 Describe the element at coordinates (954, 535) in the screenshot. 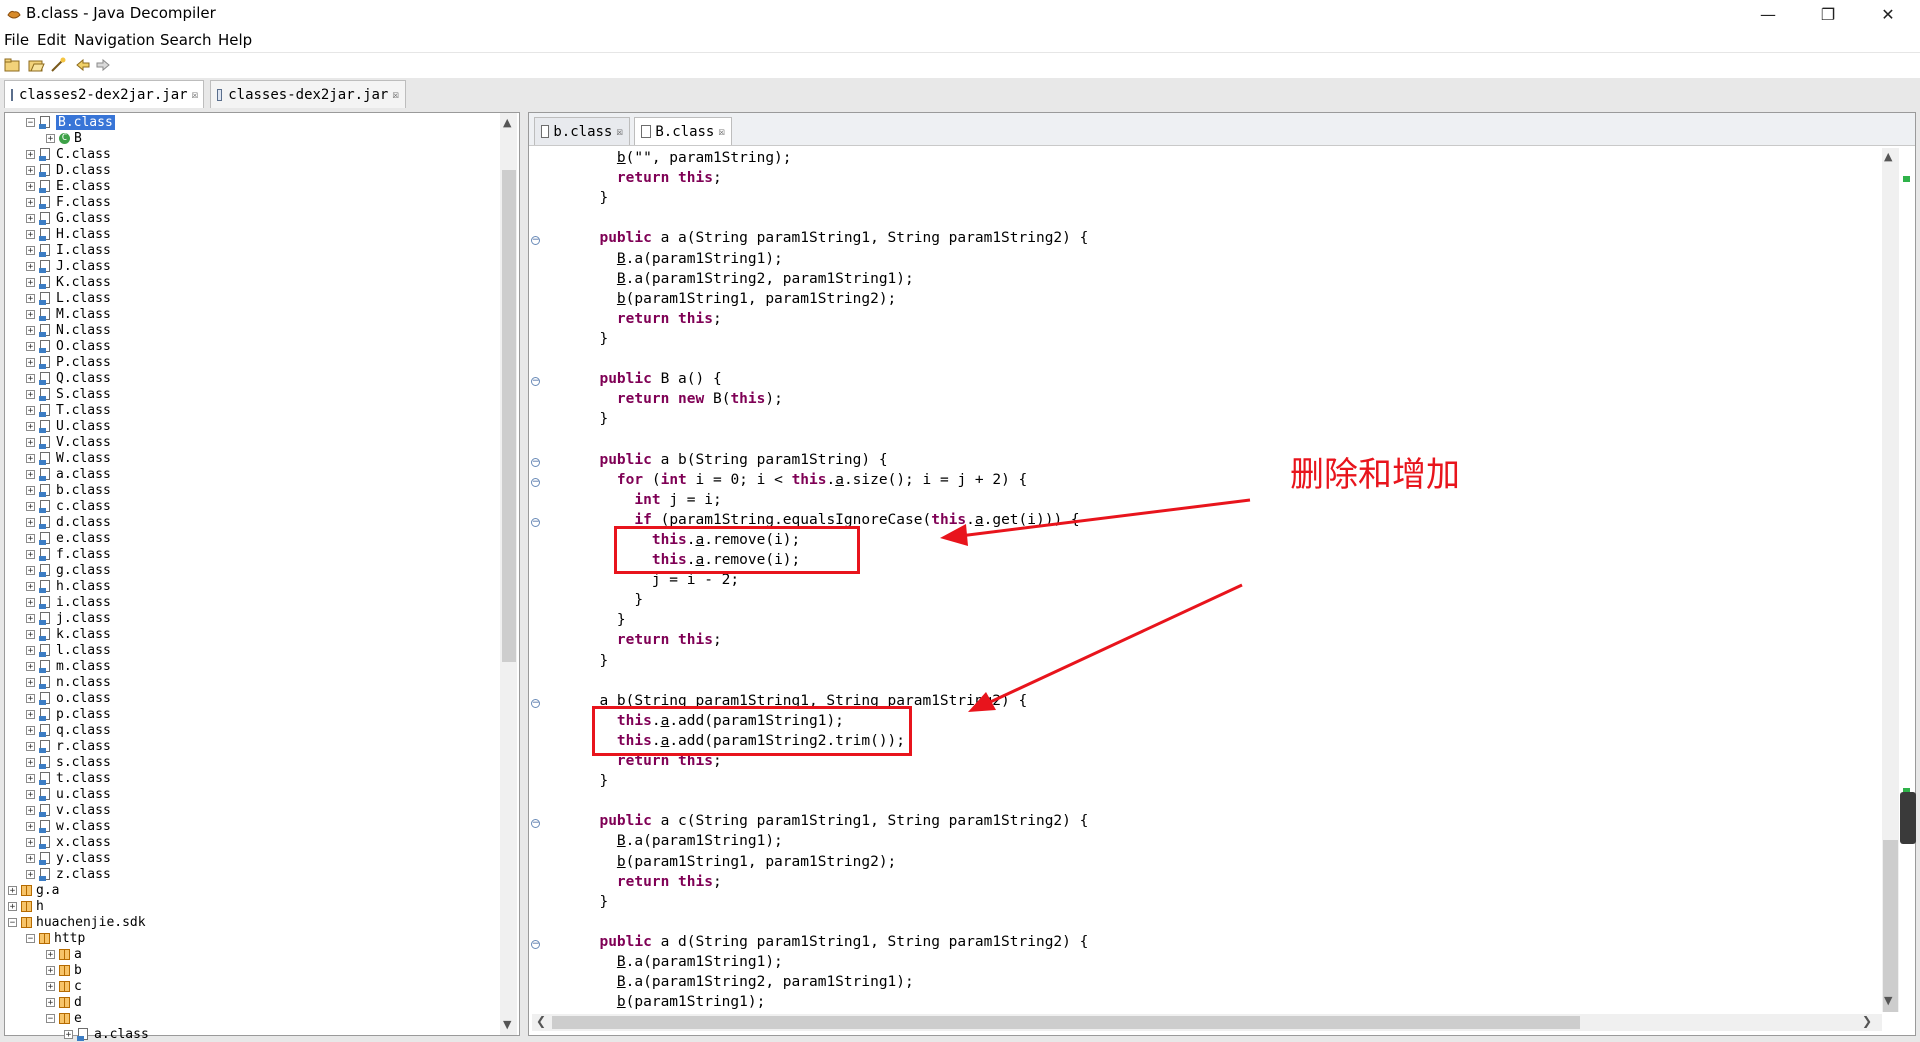

I see `arrow-head-remove` at that location.